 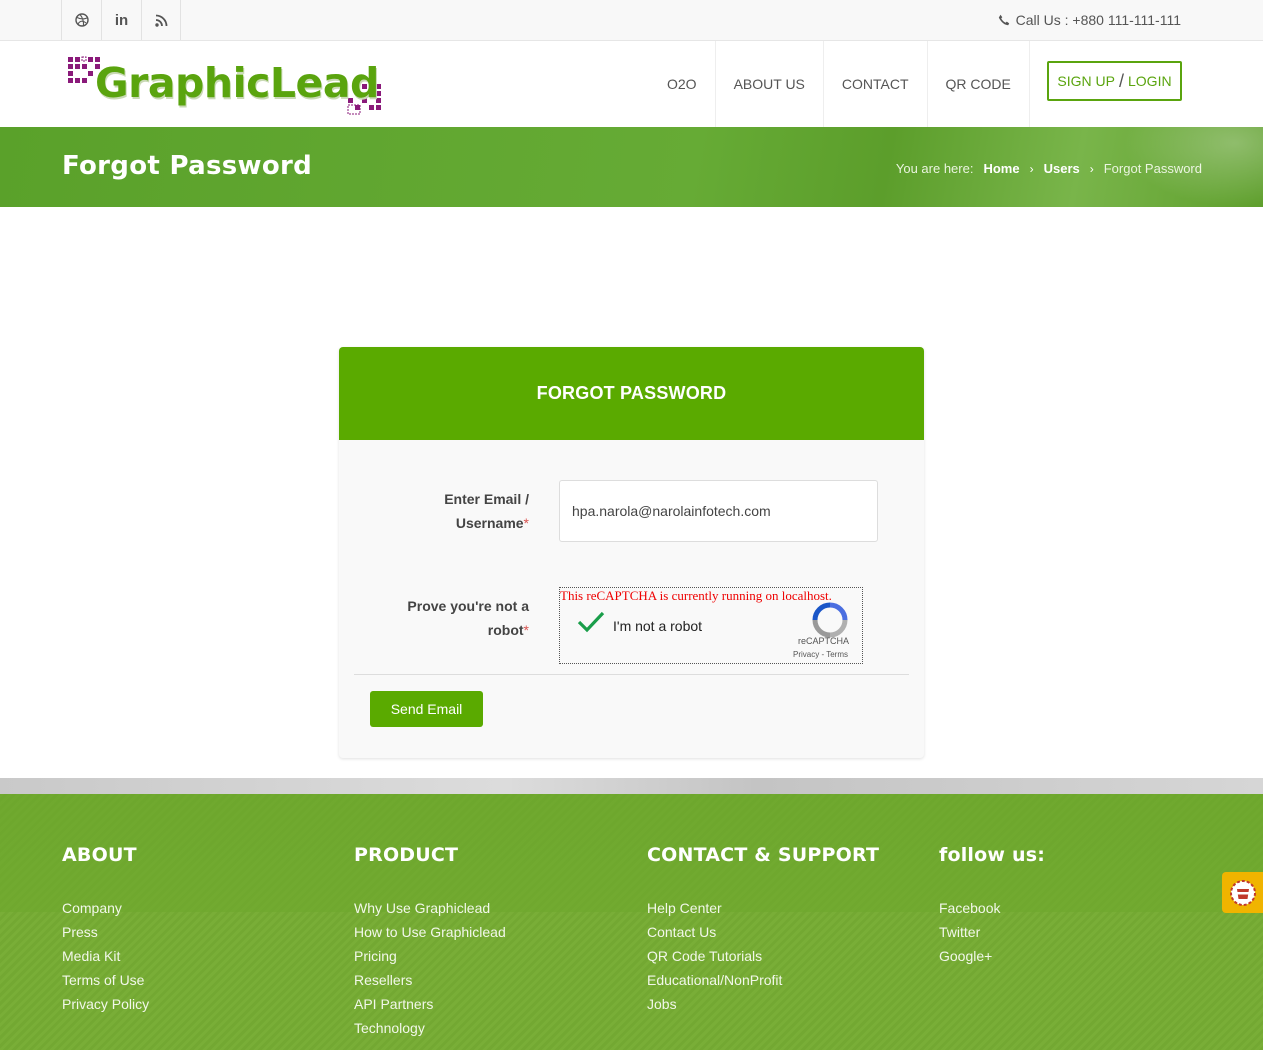 I want to click on signup-link: SIGN UP, so click(x=1086, y=81).